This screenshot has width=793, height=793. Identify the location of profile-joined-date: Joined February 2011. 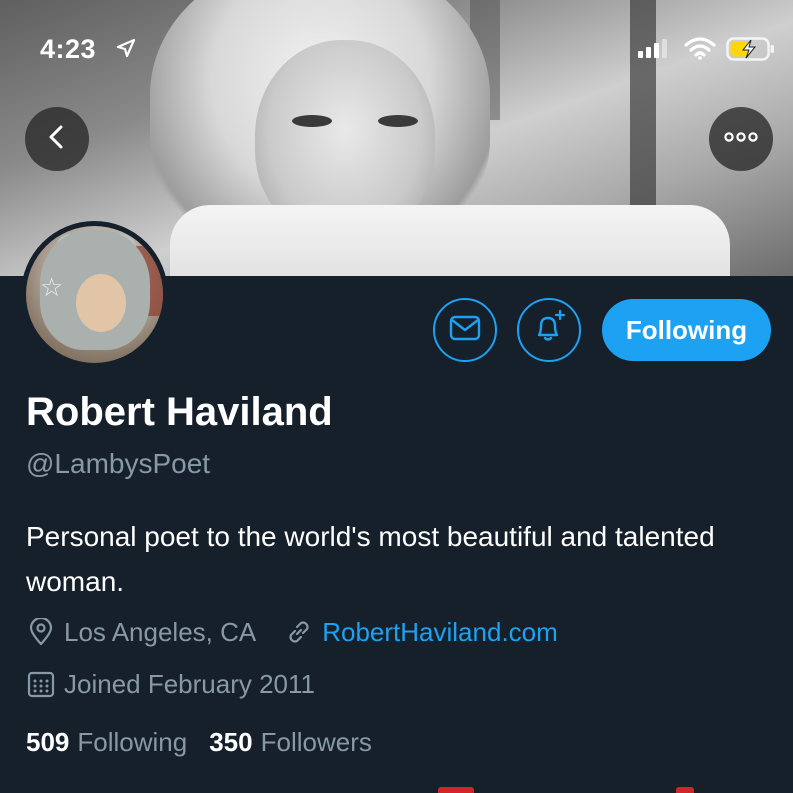
(190, 683).